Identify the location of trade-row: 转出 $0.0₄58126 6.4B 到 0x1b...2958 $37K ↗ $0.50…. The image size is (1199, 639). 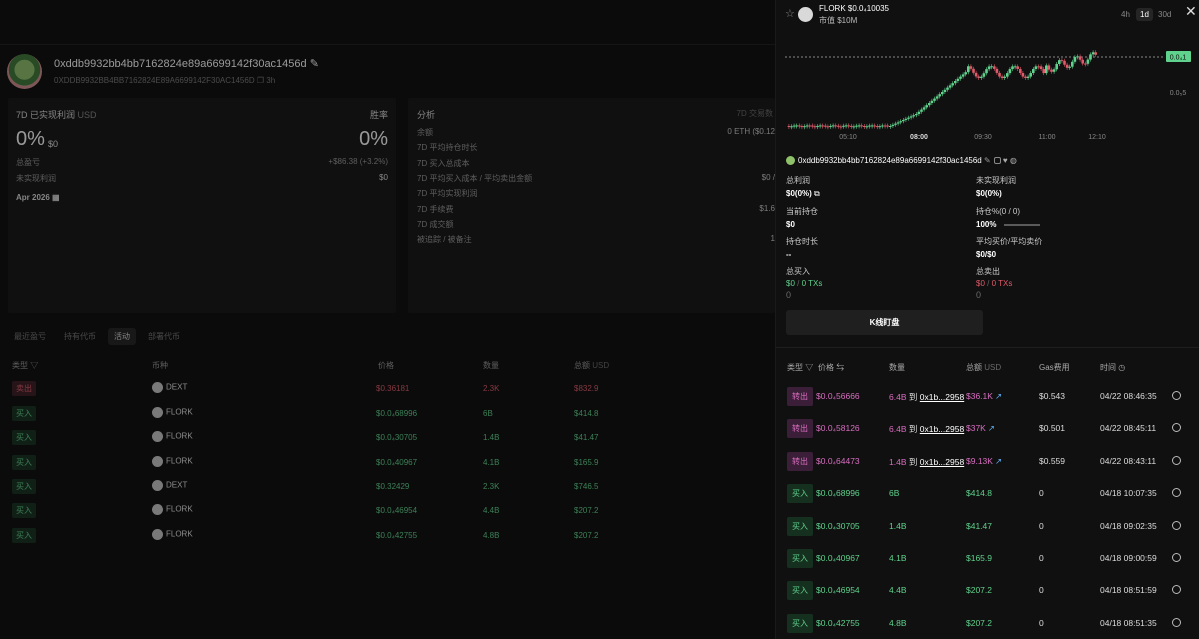
(987, 428).